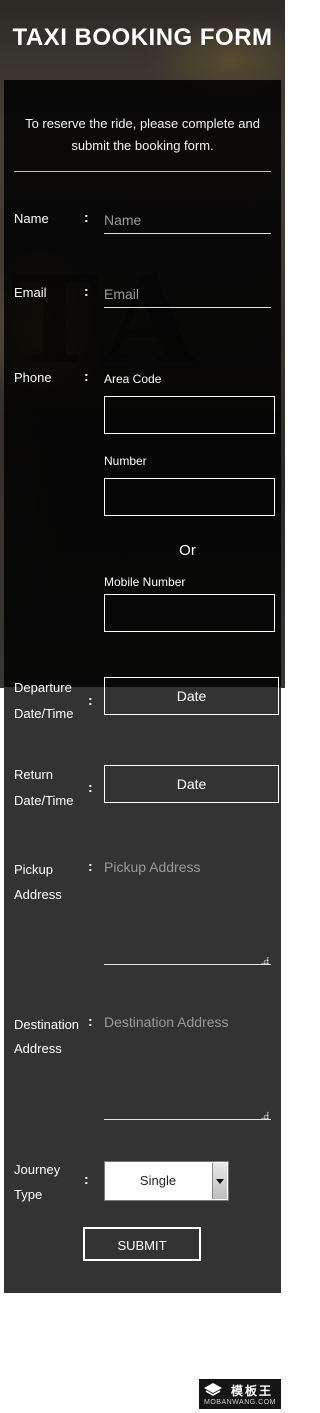 The width and height of the screenshot is (320, 1413). Describe the element at coordinates (240, 1402) in the screenshot. I see `watermark-url: MOBANWANG.COM` at that location.